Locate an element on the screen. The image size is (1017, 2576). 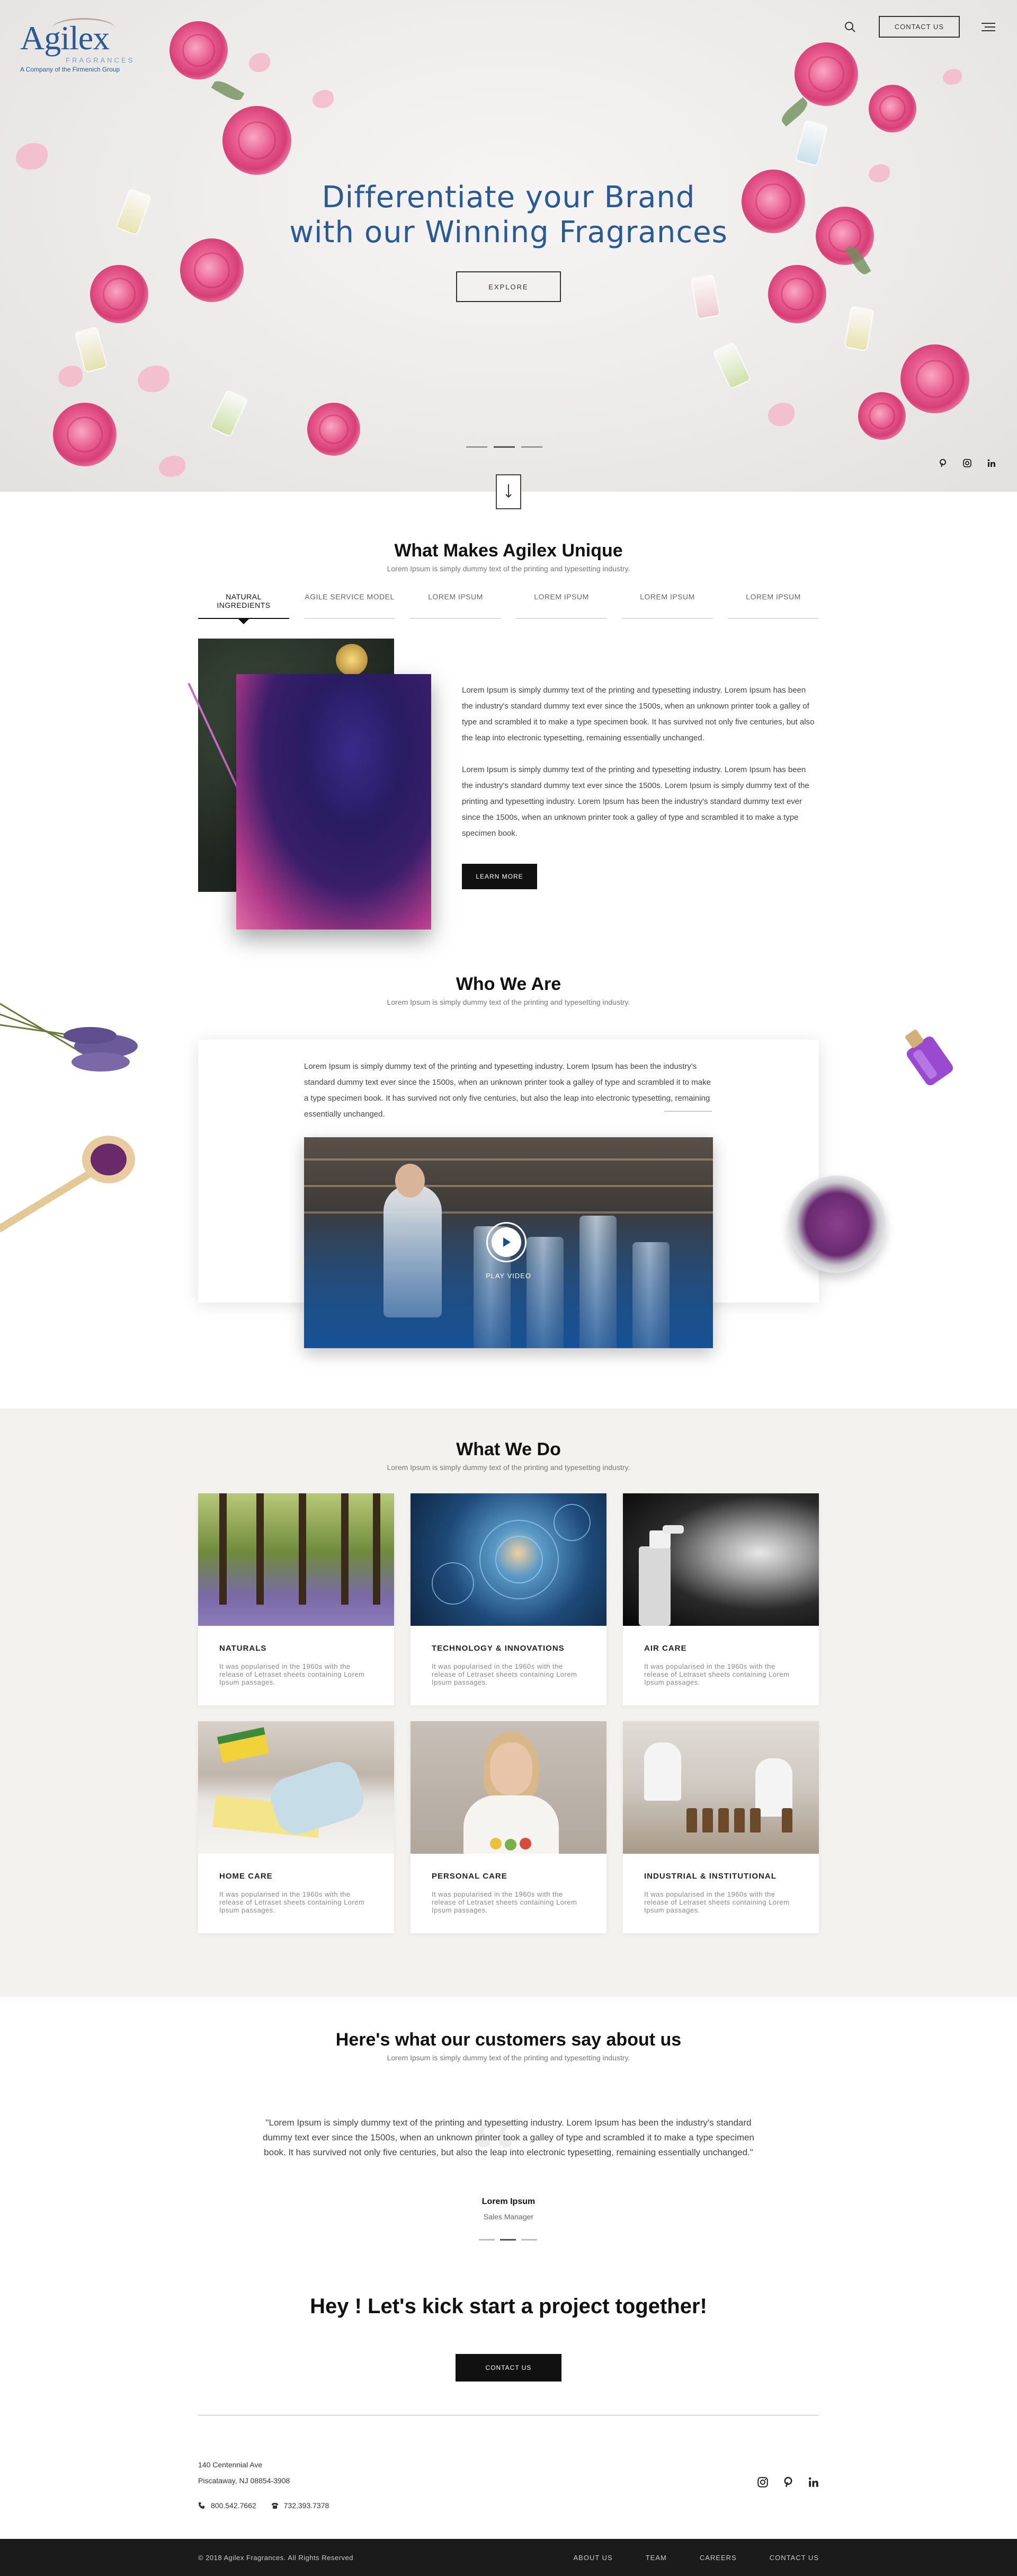
phone-numbers: 800.542.7662 732.393.7378 is located at coordinates (263, 2505).